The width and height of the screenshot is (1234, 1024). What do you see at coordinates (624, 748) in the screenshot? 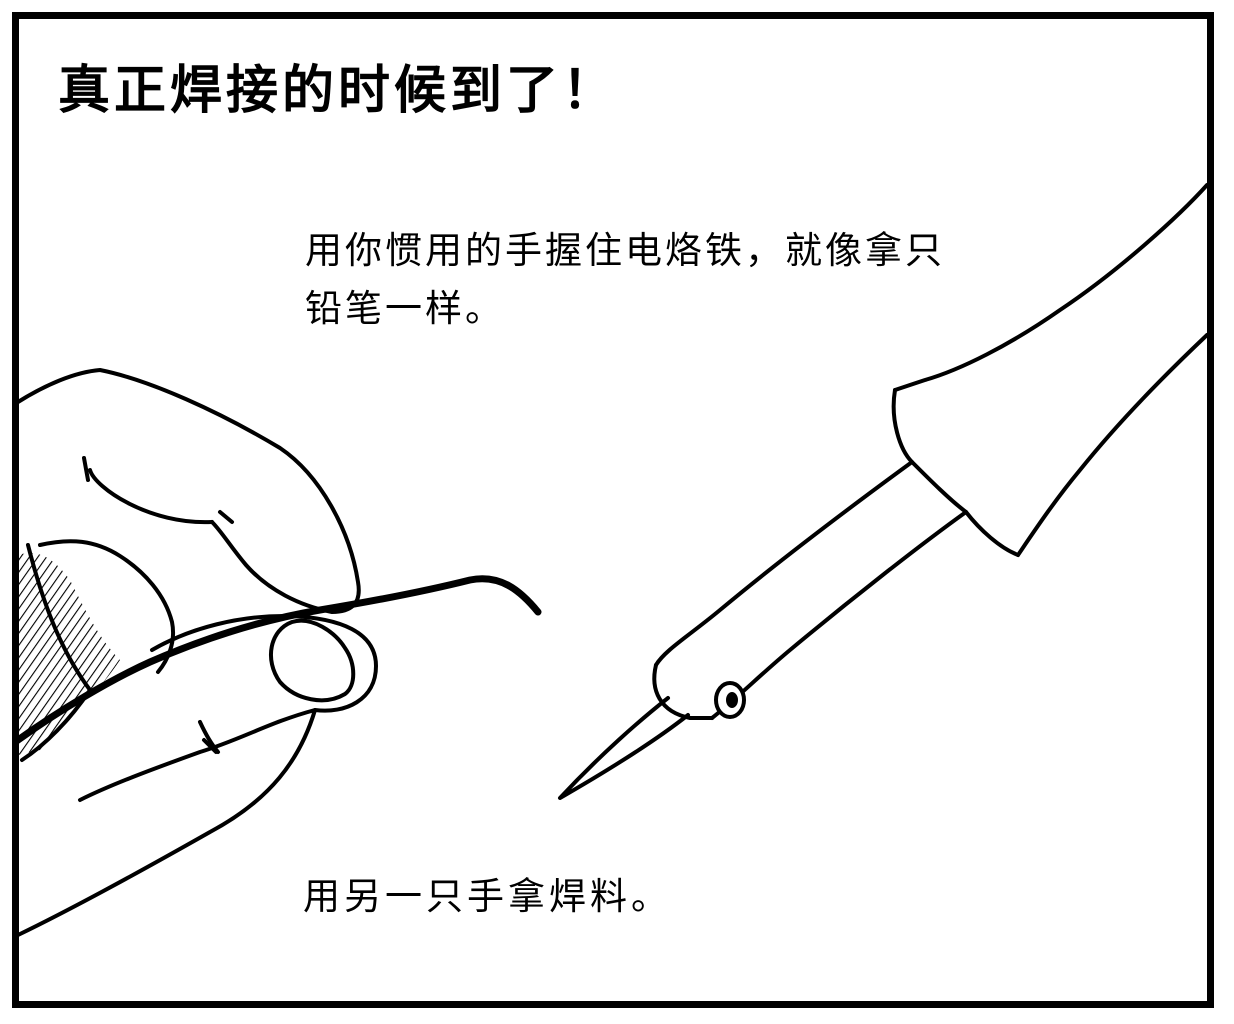
I see `iron-tip` at bounding box center [624, 748].